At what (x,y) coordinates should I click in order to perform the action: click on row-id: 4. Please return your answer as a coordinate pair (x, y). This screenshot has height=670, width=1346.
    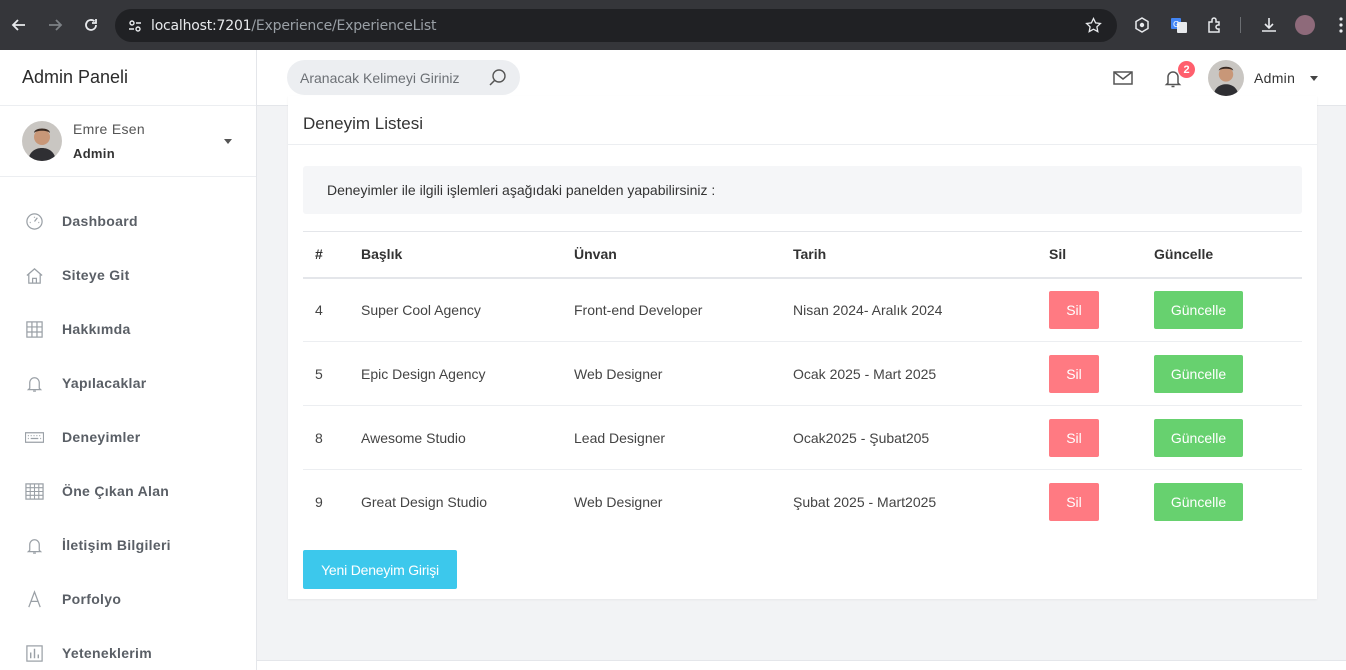
    Looking at the image, I should click on (332, 309).